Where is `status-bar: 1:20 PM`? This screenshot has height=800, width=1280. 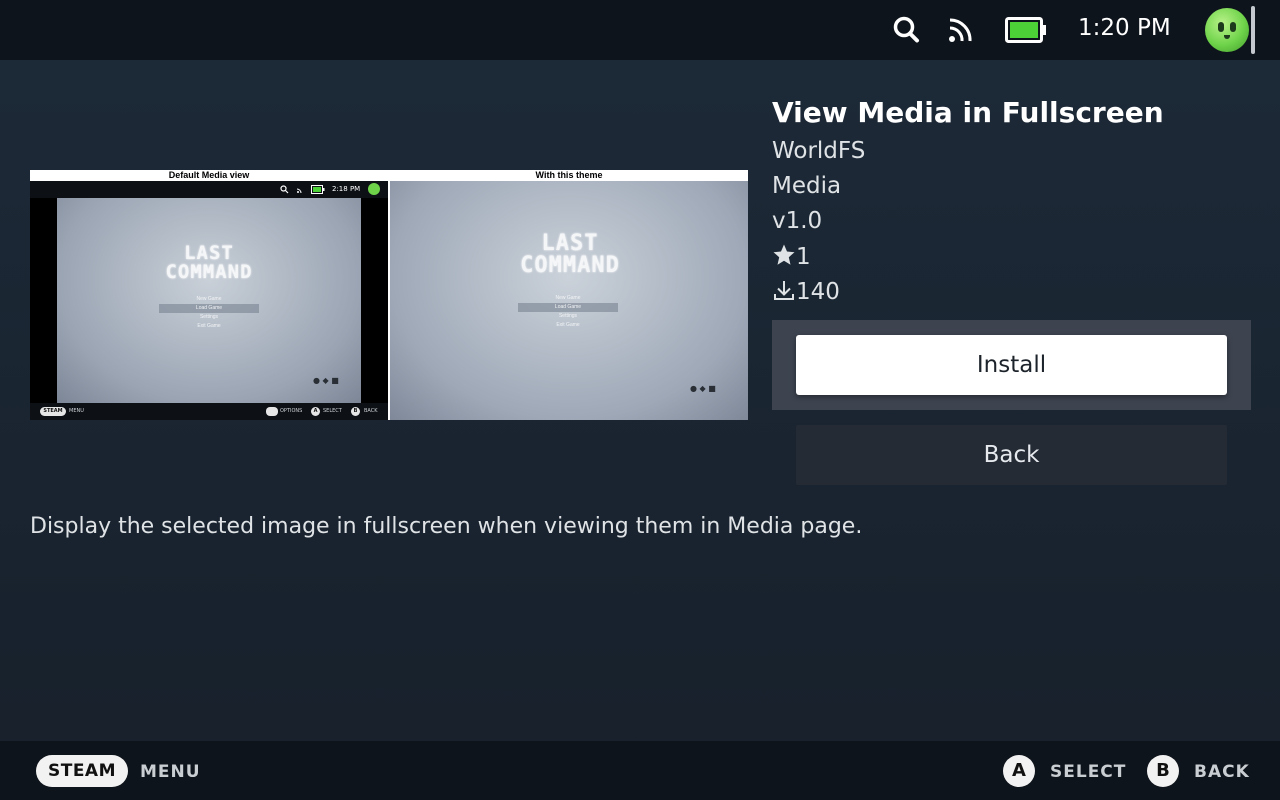
status-bar: 1:20 PM is located at coordinates (640, 30).